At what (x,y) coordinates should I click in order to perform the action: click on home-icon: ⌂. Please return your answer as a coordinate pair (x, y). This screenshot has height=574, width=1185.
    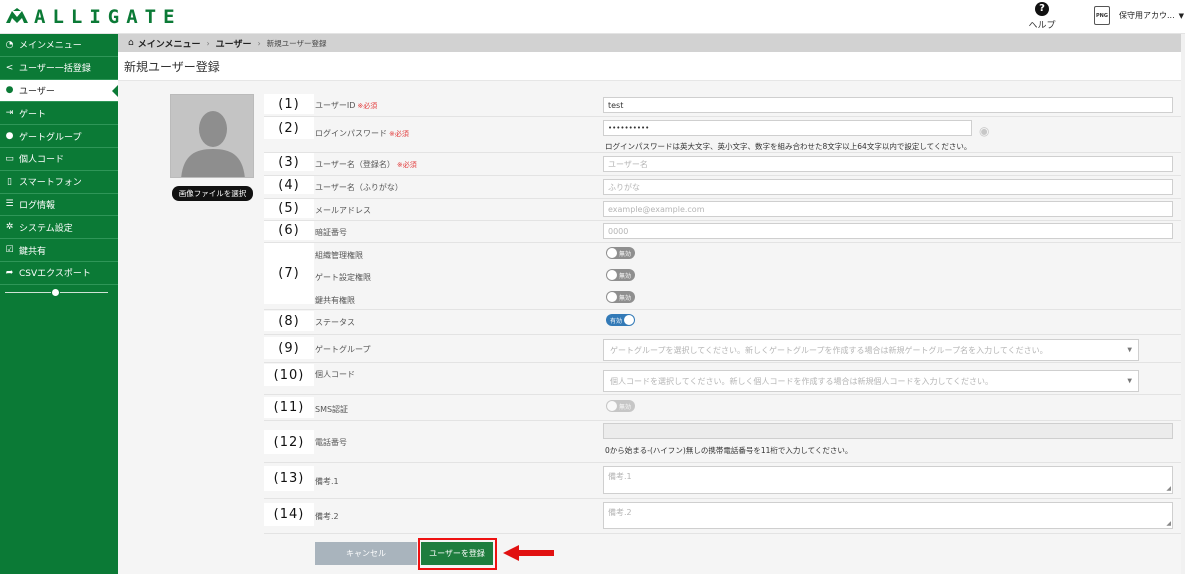
    Looking at the image, I should click on (131, 43).